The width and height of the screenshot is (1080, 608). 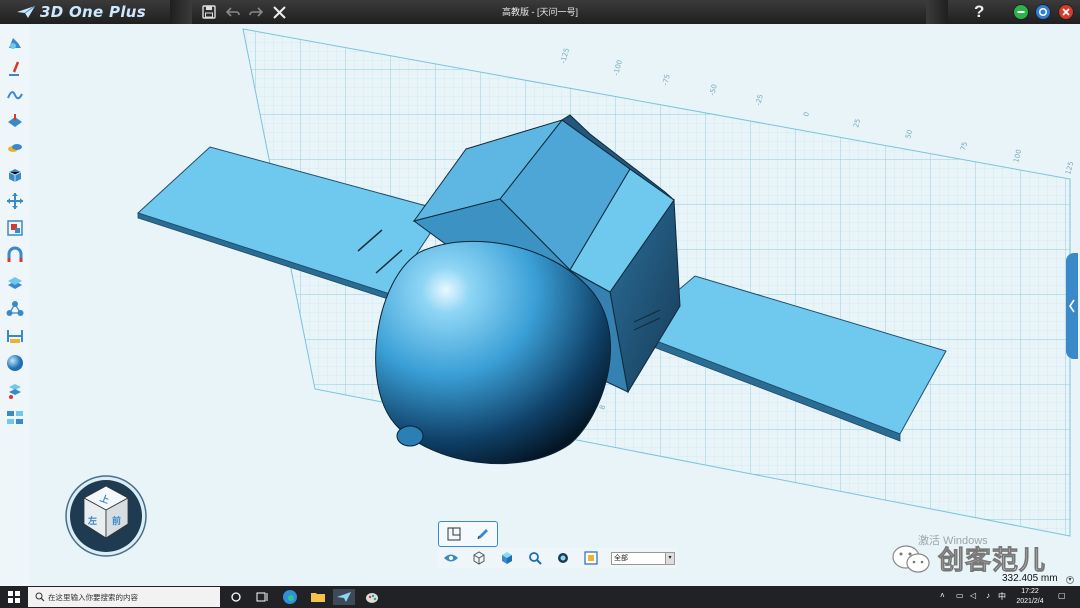 I want to click on windows-start-icon, so click(x=14, y=597).